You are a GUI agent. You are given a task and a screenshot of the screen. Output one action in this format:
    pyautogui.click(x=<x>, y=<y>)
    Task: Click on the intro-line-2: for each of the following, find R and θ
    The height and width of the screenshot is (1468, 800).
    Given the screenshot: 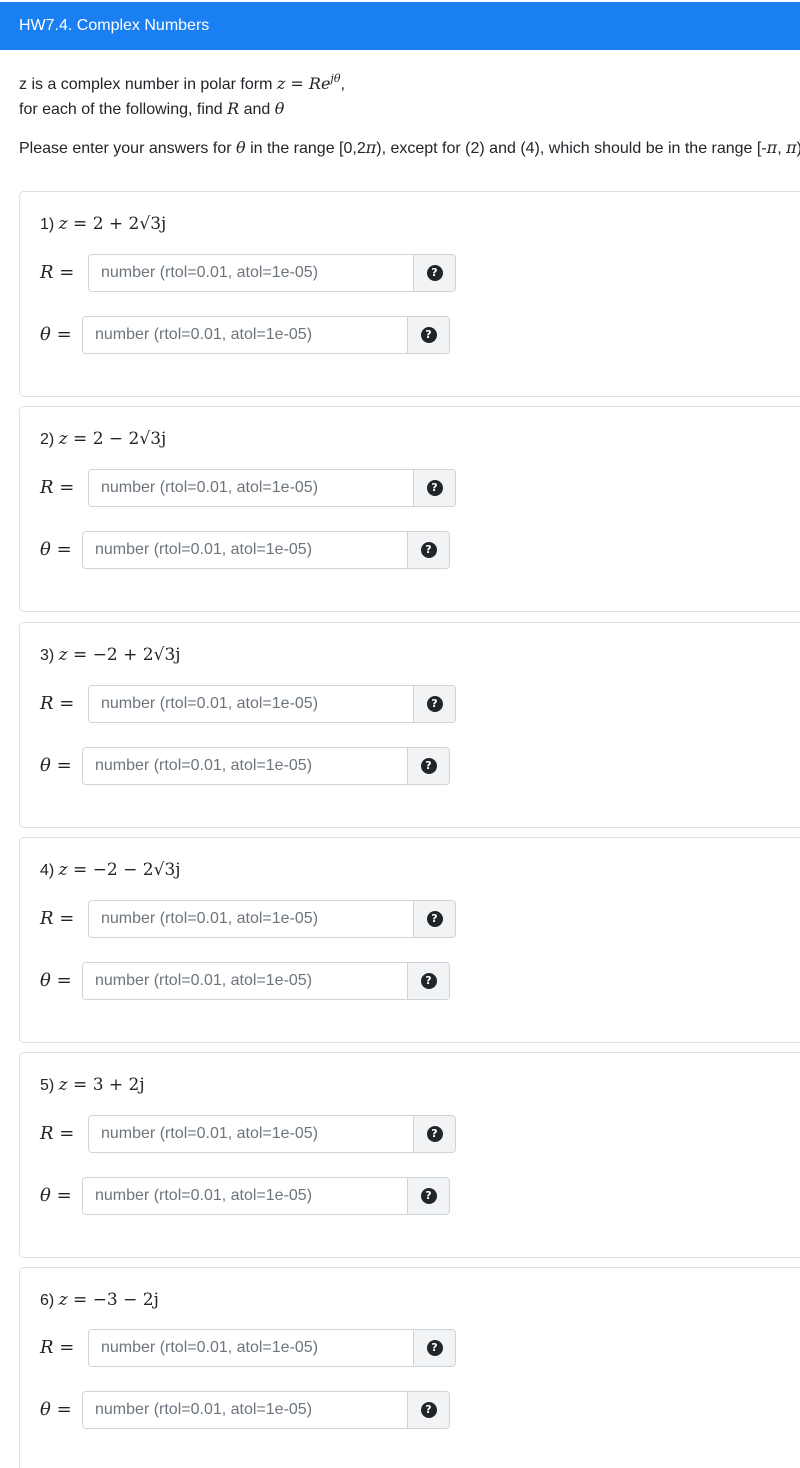 What is the action you would take?
    pyautogui.click(x=404, y=109)
    